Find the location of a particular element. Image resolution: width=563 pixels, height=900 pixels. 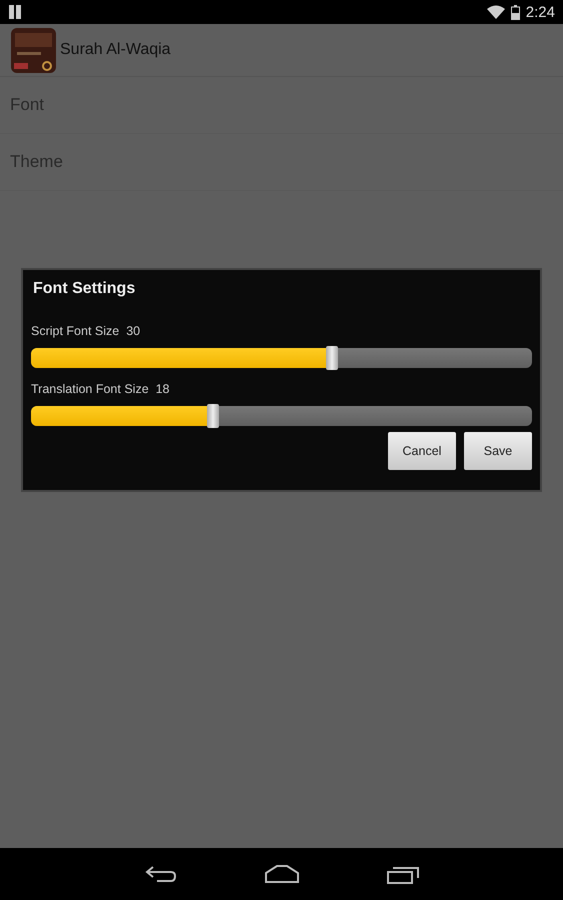

back-icon is located at coordinates (160, 874).